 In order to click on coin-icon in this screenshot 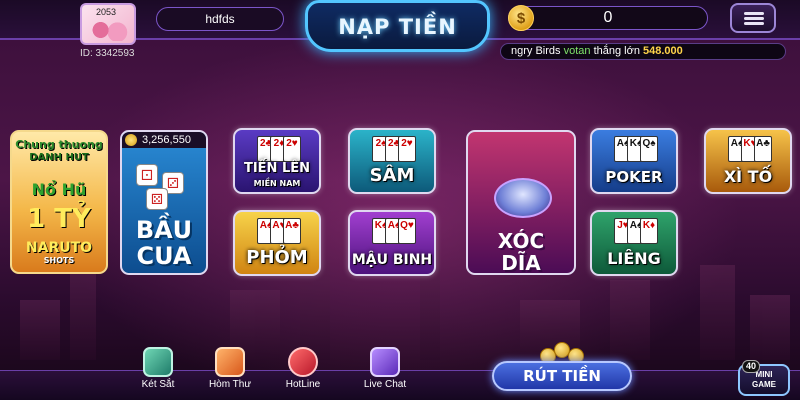, I will do `click(131, 140)`.